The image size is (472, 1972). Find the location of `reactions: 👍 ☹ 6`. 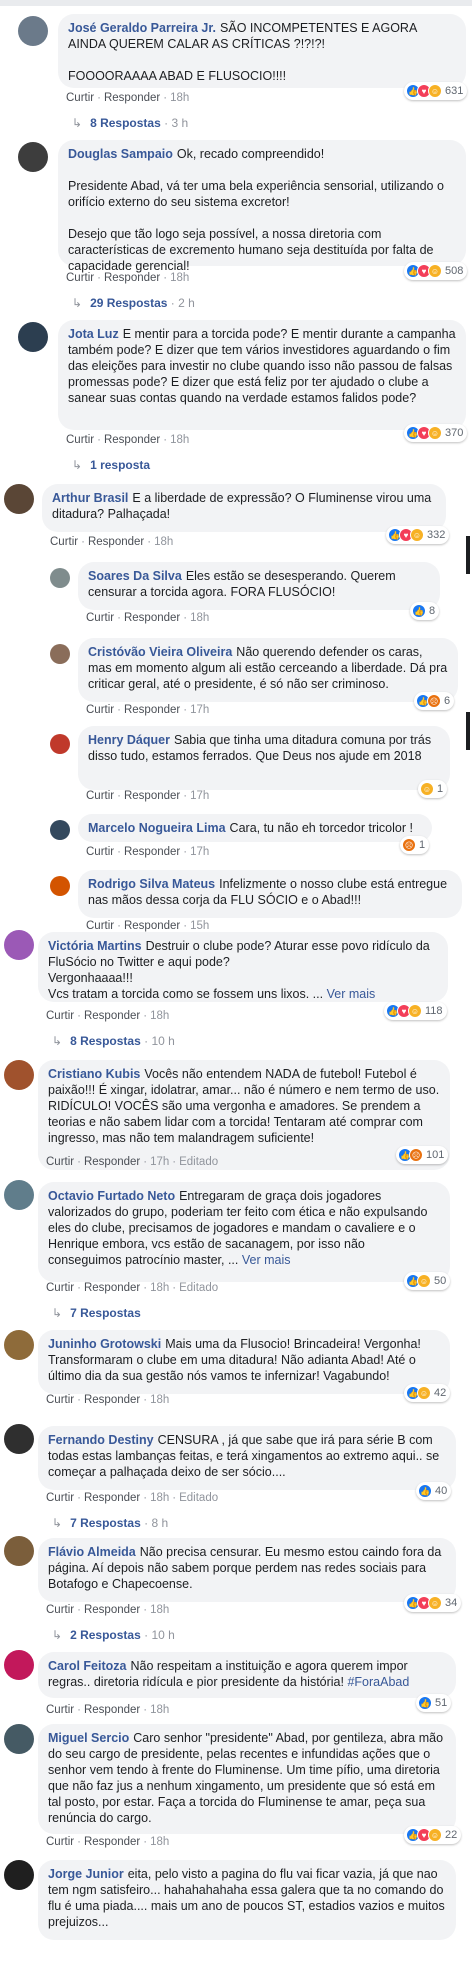

reactions: 👍 ☹ 6 is located at coordinates (434, 701).